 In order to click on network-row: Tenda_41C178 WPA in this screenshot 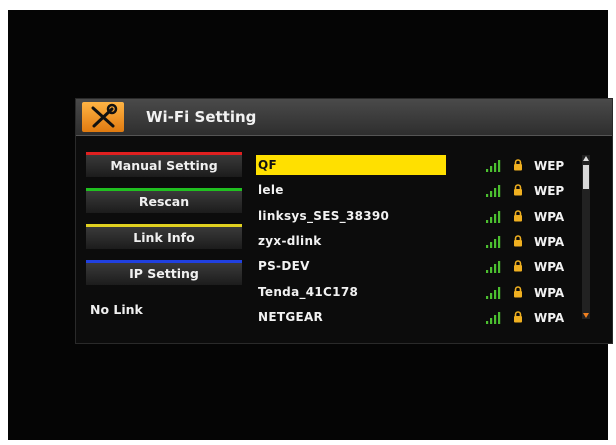, I will do `click(427, 293)`.